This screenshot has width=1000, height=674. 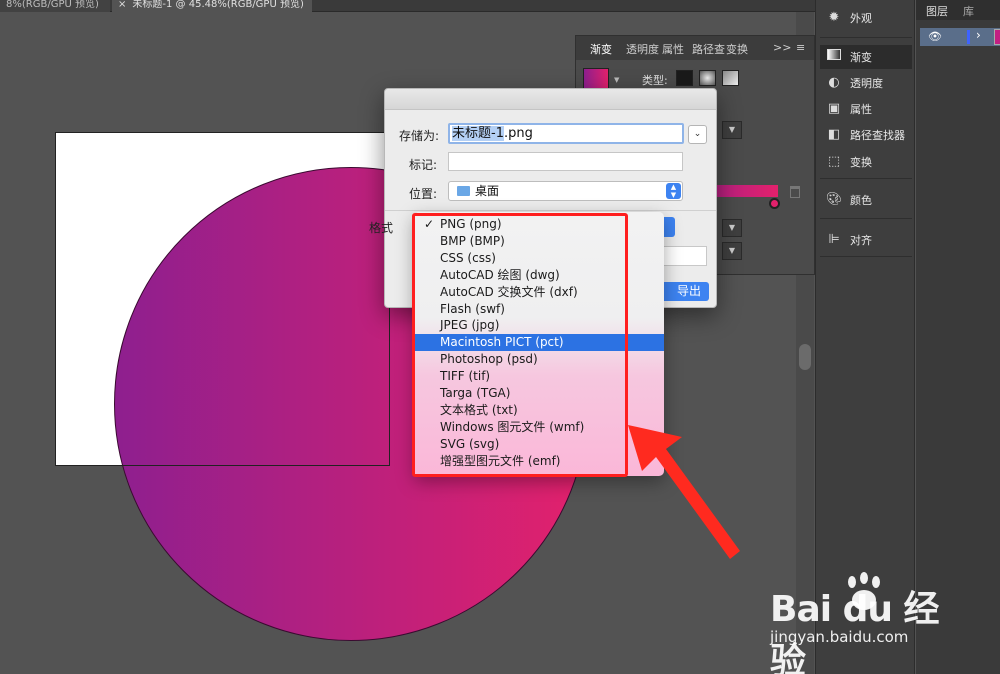 I want to click on dock-item-label: 对齐, so click(x=861, y=240).